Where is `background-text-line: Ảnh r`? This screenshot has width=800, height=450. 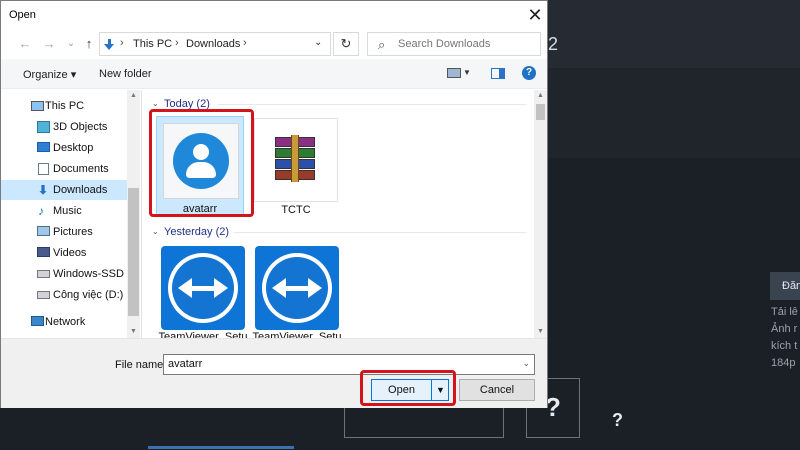
background-text-line: Ảnh r is located at coordinates (784, 329).